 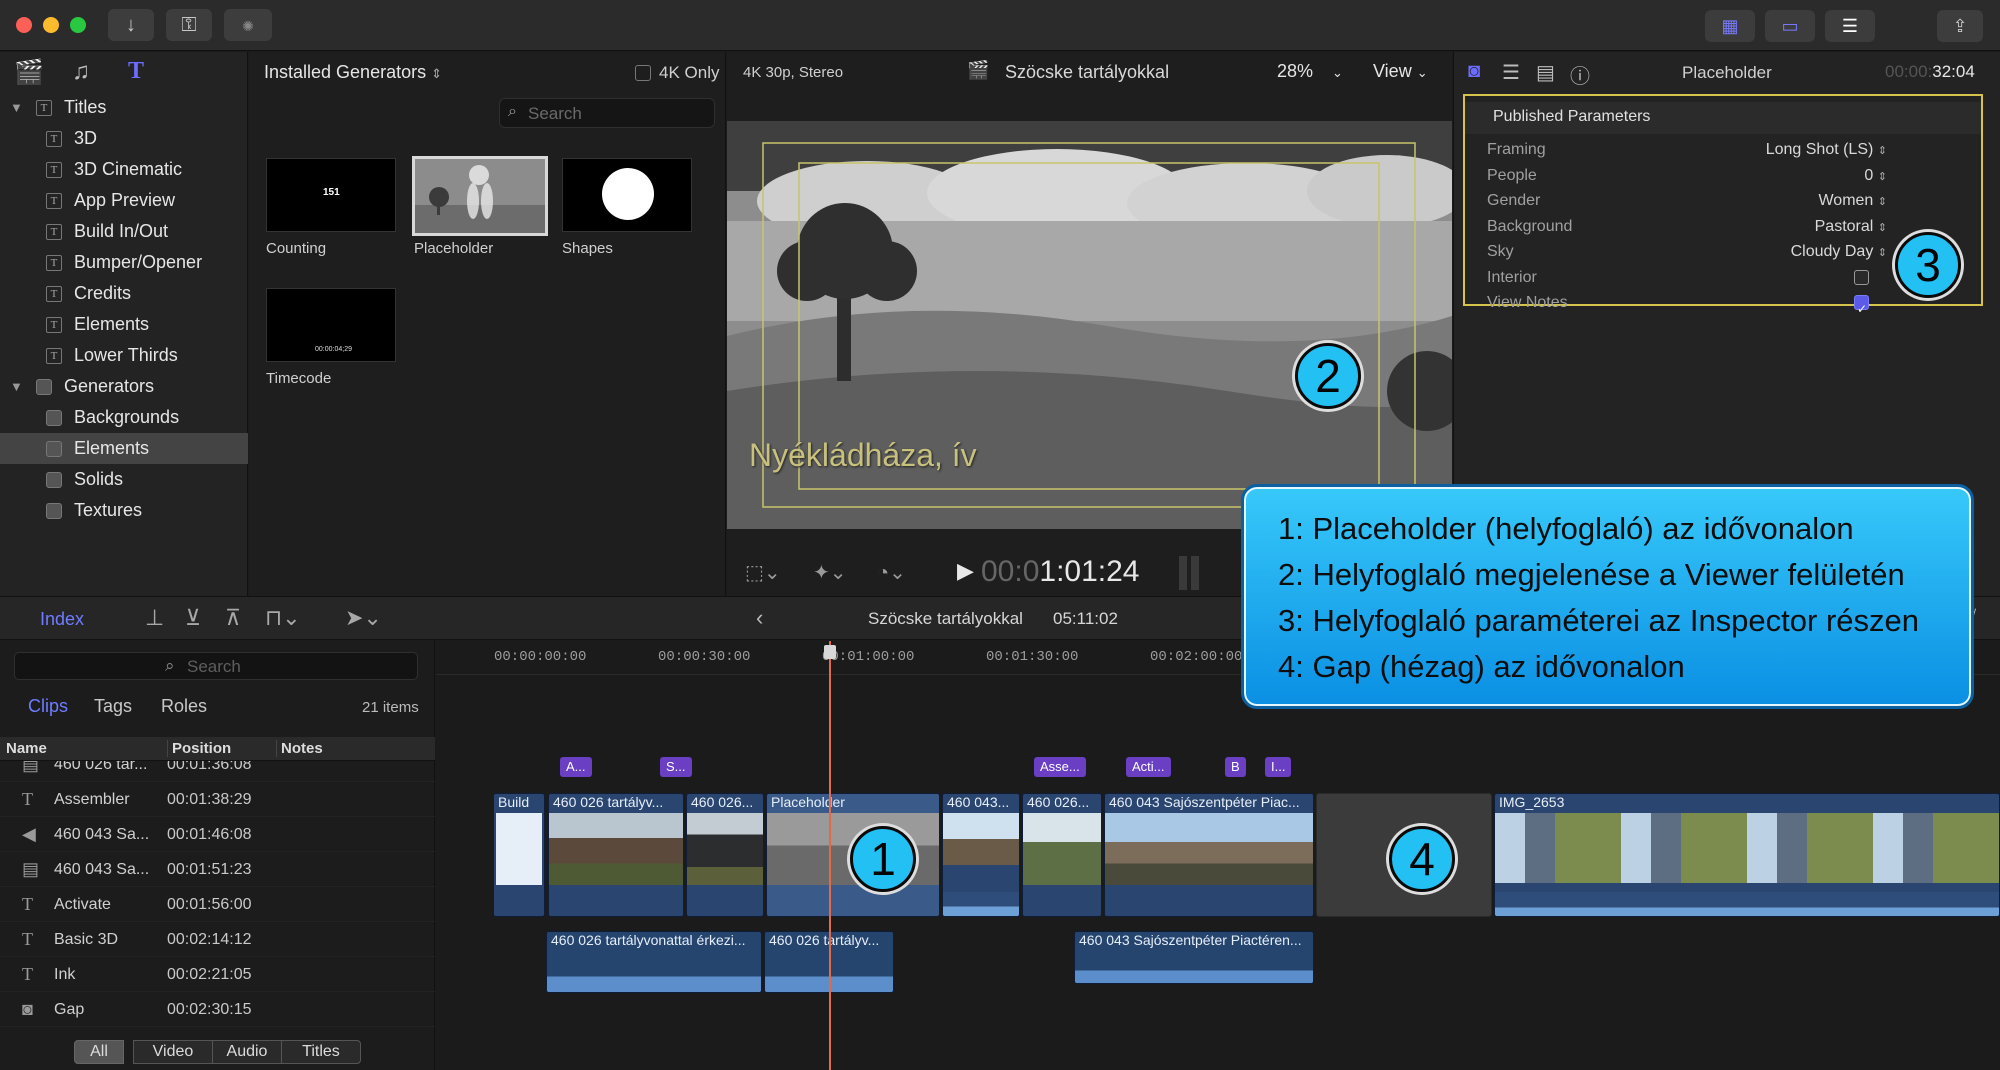 What do you see at coordinates (363, 618) in the screenshot?
I see `select-tool-icon: ➤⌄` at bounding box center [363, 618].